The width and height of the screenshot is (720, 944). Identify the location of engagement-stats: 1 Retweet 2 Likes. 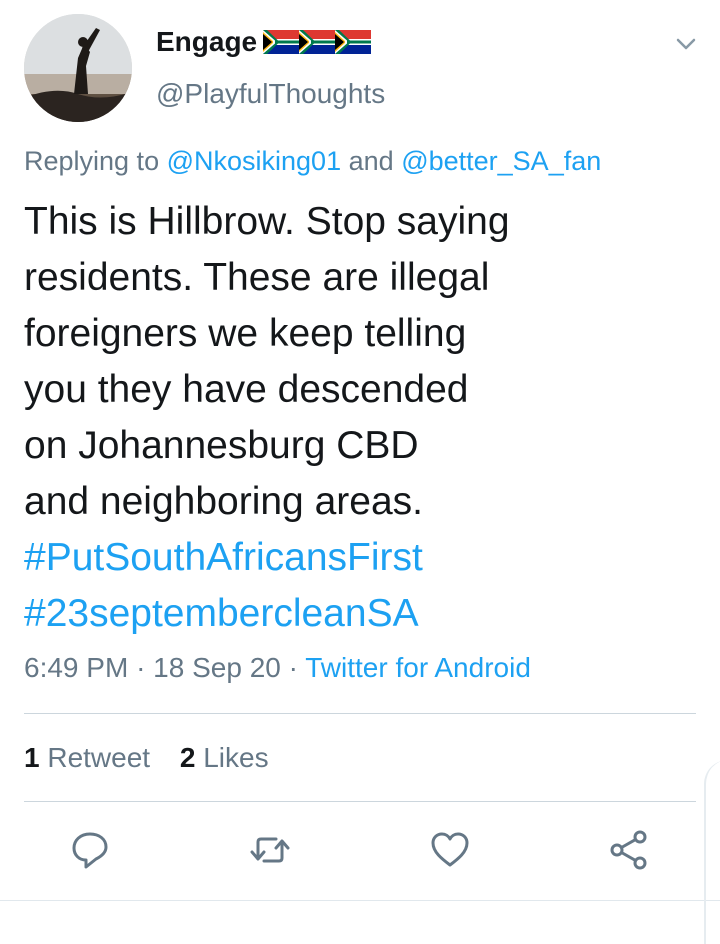
(157, 758).